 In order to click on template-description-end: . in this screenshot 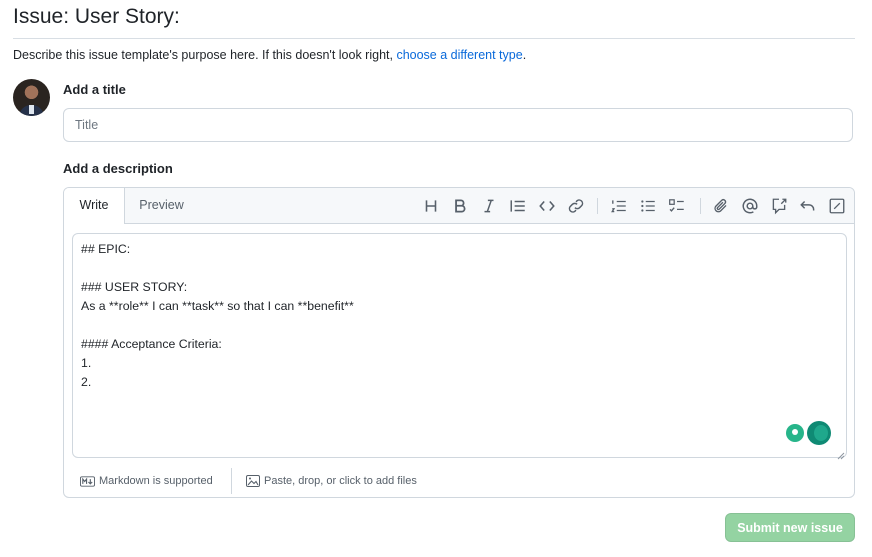, I will do `click(524, 55)`.